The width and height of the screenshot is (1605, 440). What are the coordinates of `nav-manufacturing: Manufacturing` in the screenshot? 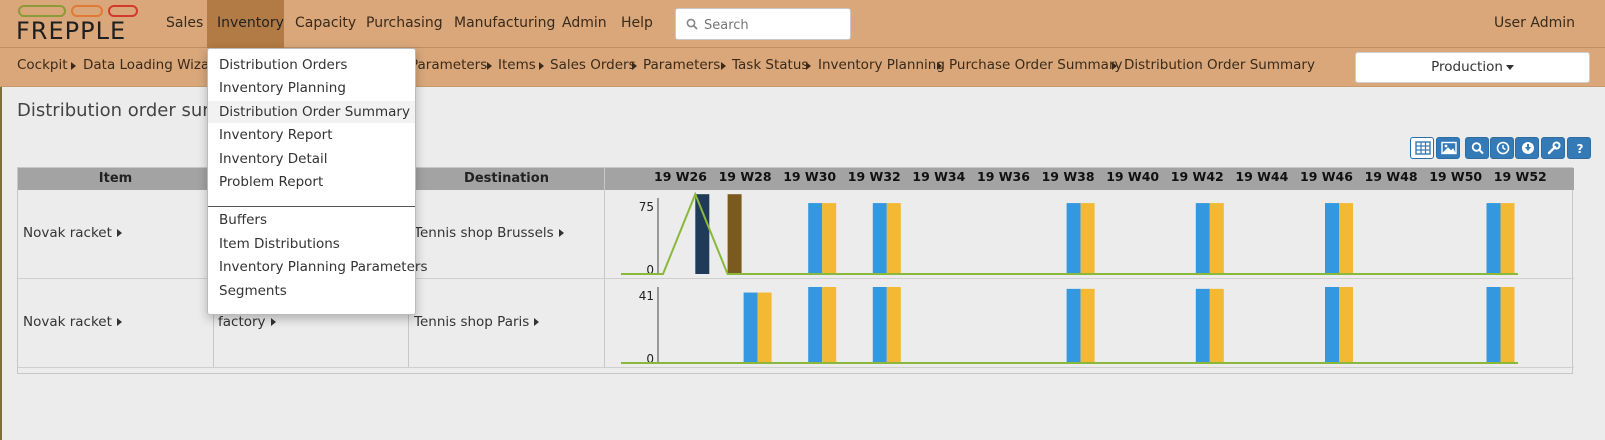 It's located at (504, 24).